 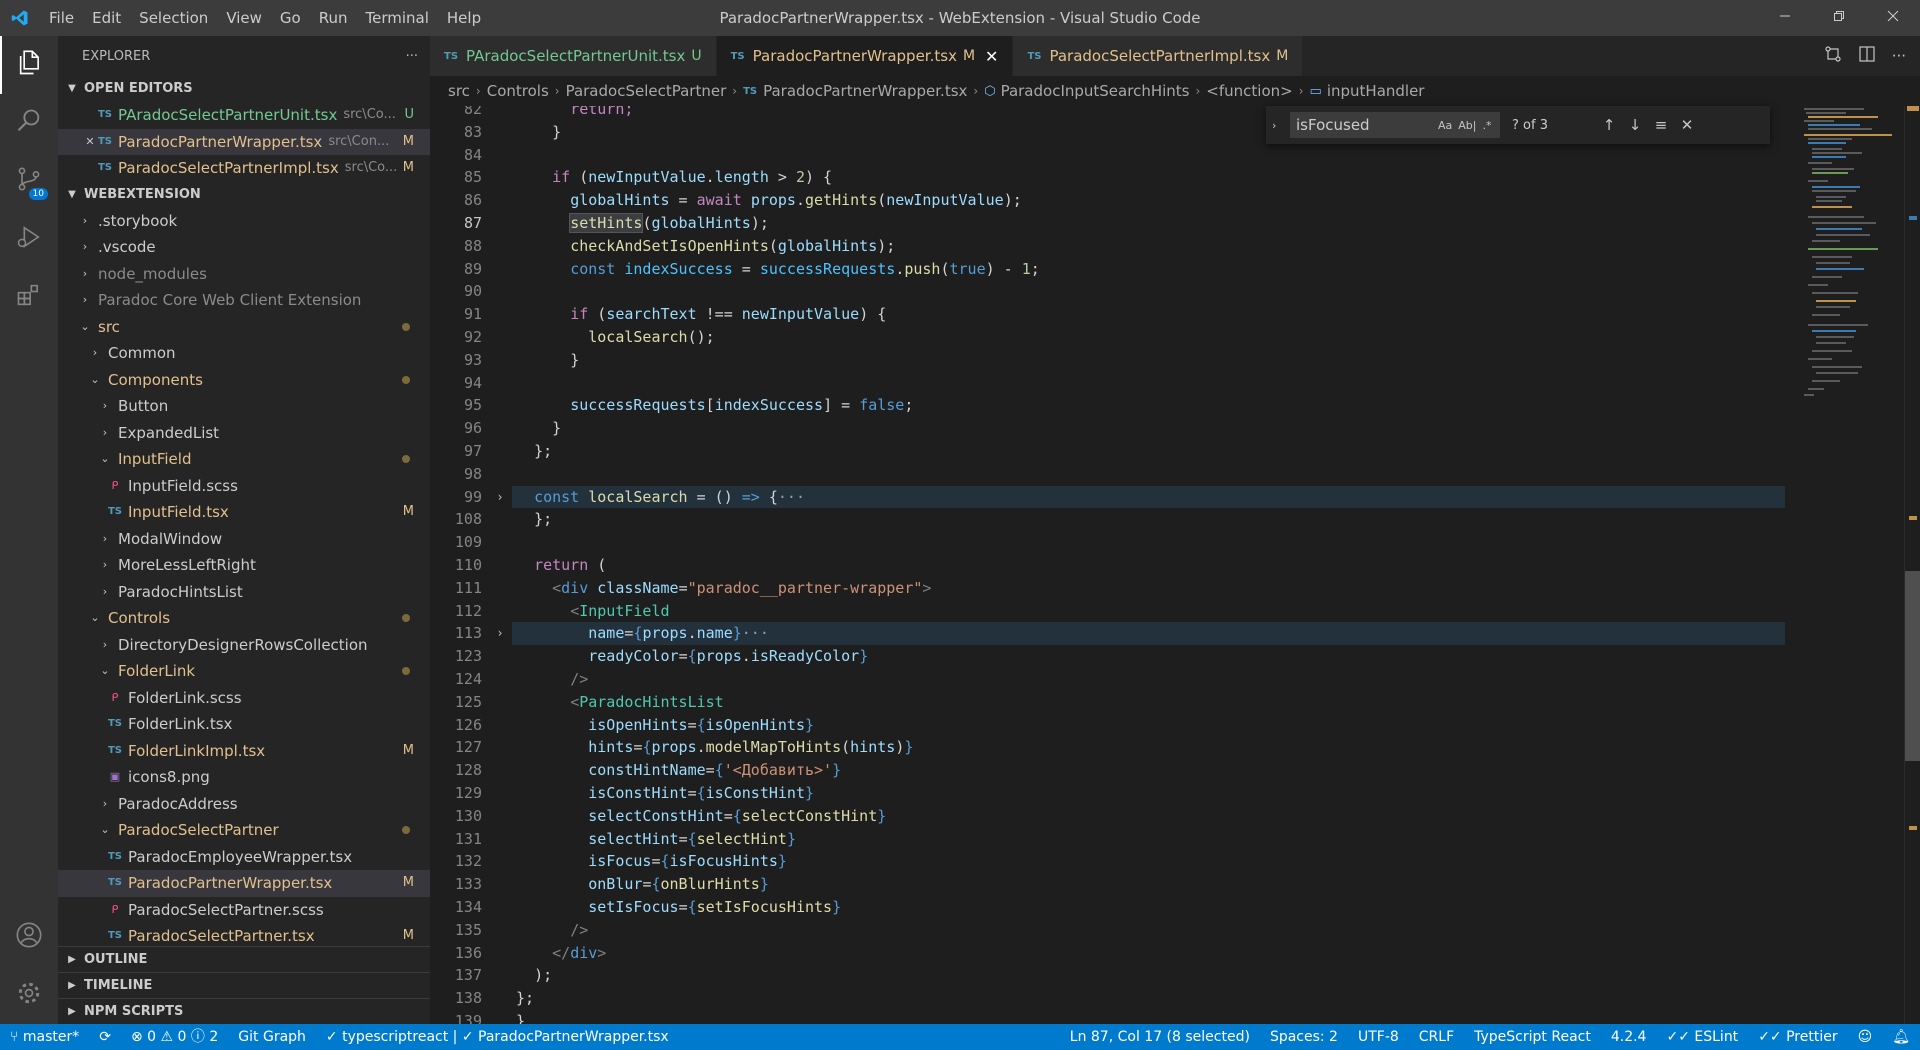 I want to click on timeline-section: ▶ TIMELINE, so click(x=244, y=985).